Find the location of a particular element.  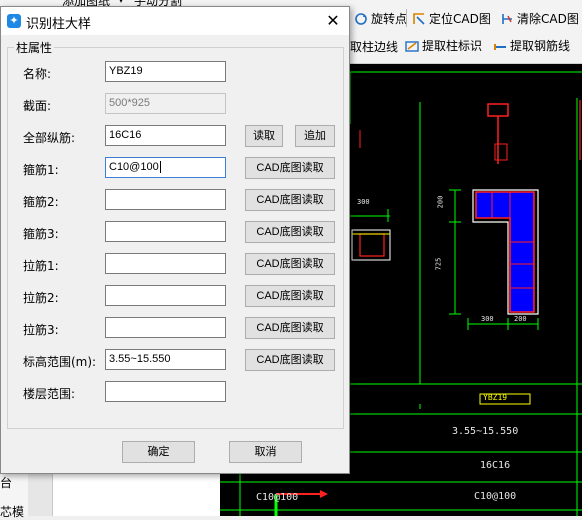

elevation-input: 3.55~15.550 is located at coordinates (165, 359).